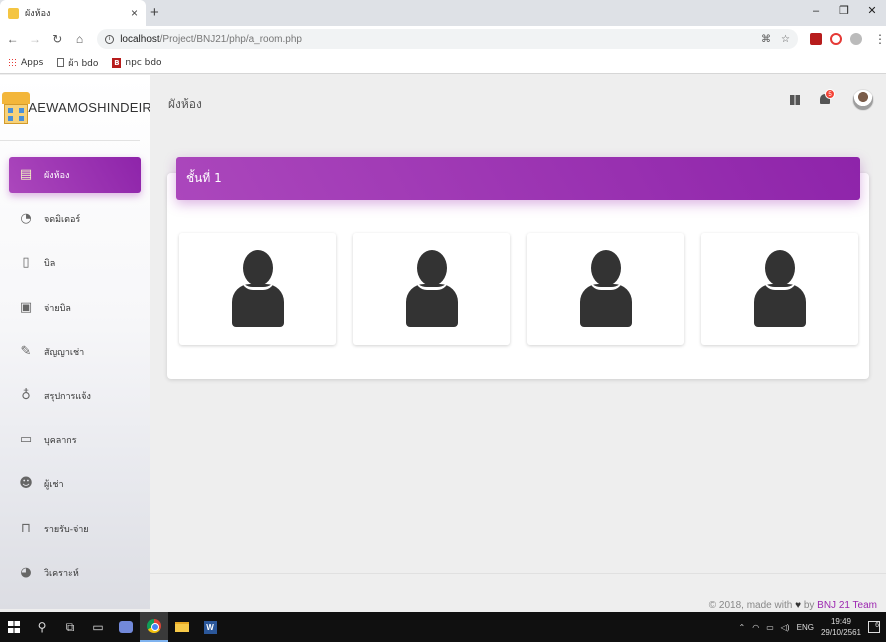  What do you see at coordinates (25, 63) in the screenshot?
I see `bookmark-apps: Apps` at bounding box center [25, 63].